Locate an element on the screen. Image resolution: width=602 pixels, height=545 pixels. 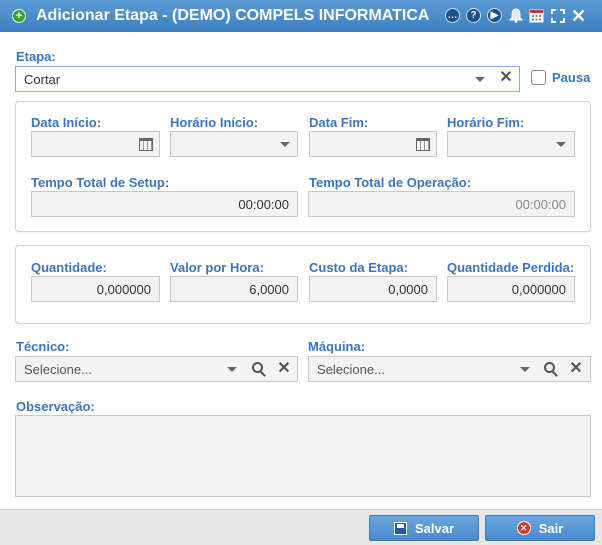
valor-hora-label: Valor por Hora: is located at coordinates (217, 267).